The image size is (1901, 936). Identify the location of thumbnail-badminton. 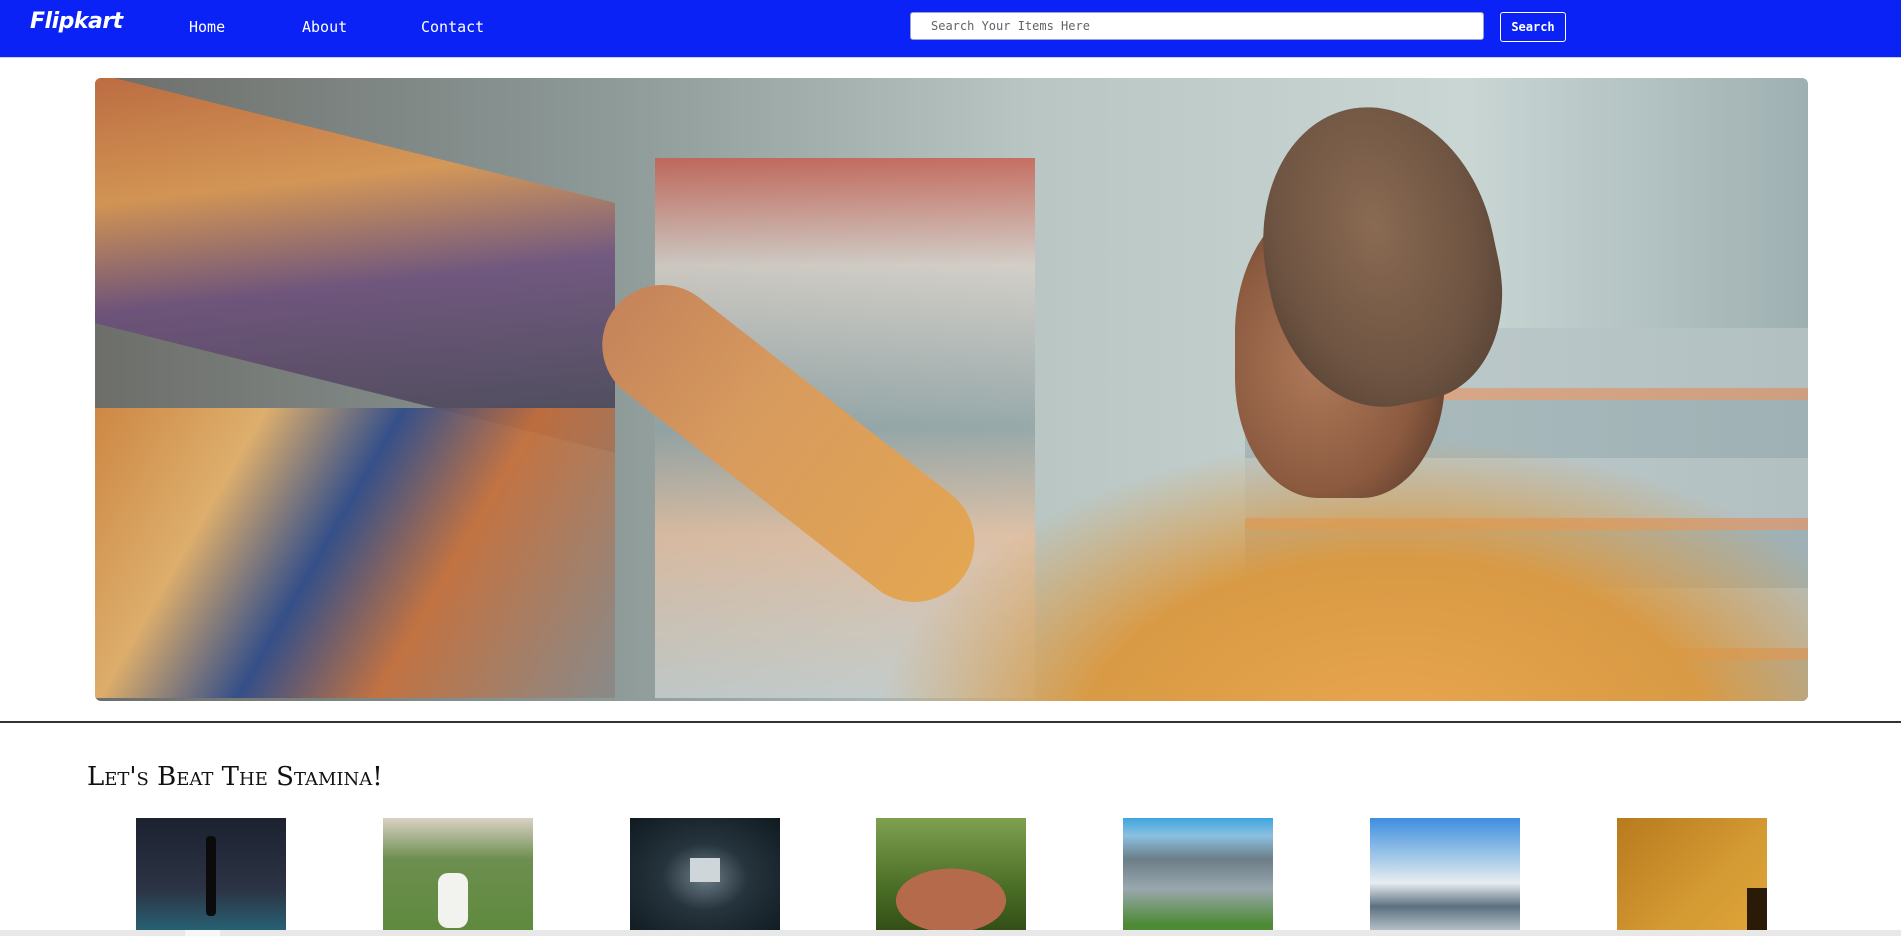
(211, 877).